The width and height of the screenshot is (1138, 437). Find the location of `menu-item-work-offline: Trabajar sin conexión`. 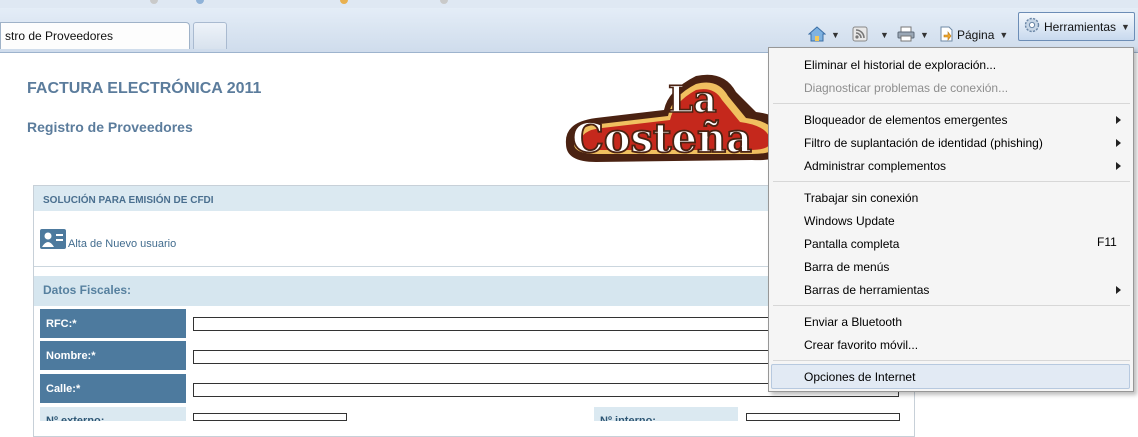

menu-item-work-offline: Trabajar sin conexión is located at coordinates (861, 198).